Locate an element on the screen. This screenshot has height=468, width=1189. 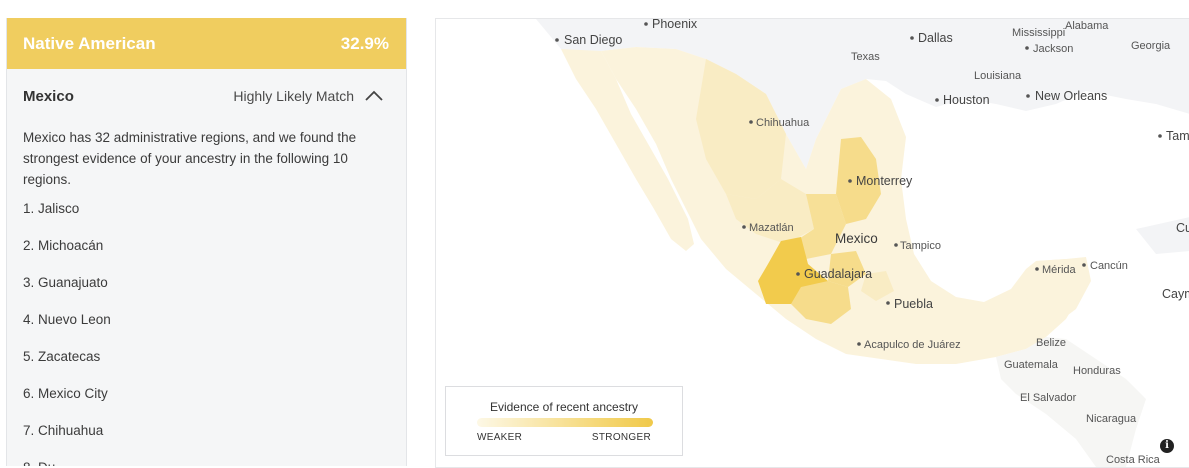
dot-tampico is located at coordinates (896, 245).